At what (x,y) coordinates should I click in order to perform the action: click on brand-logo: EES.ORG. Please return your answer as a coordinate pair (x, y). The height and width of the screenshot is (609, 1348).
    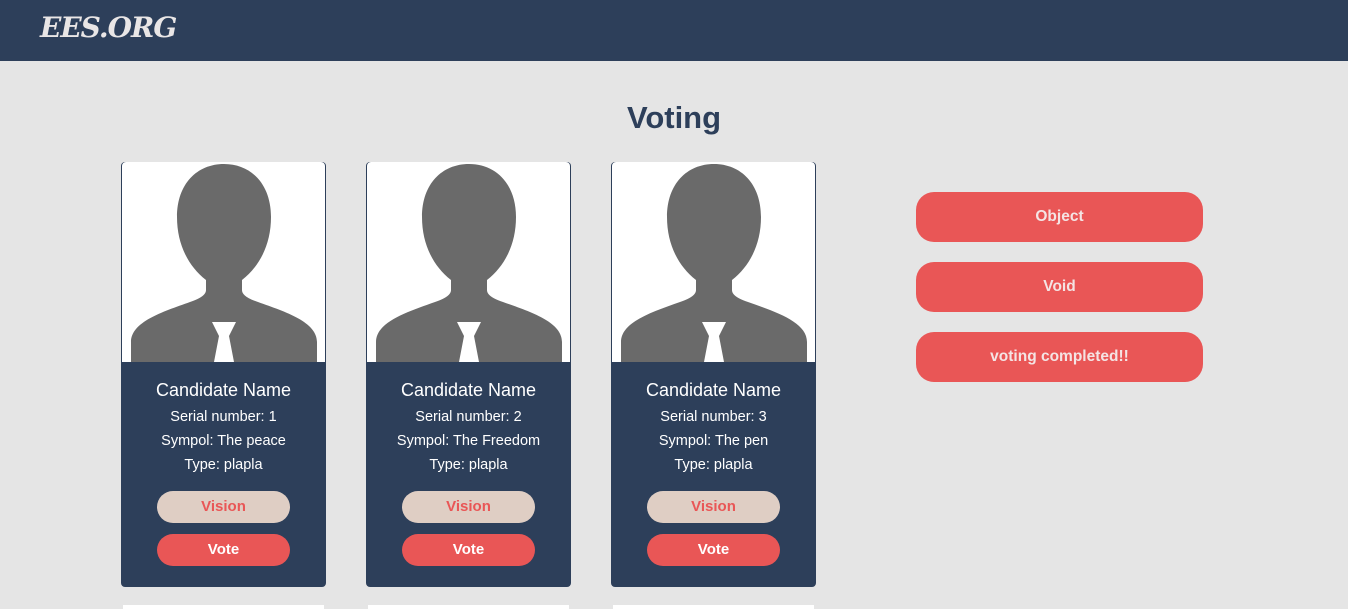
    Looking at the image, I should click on (108, 28).